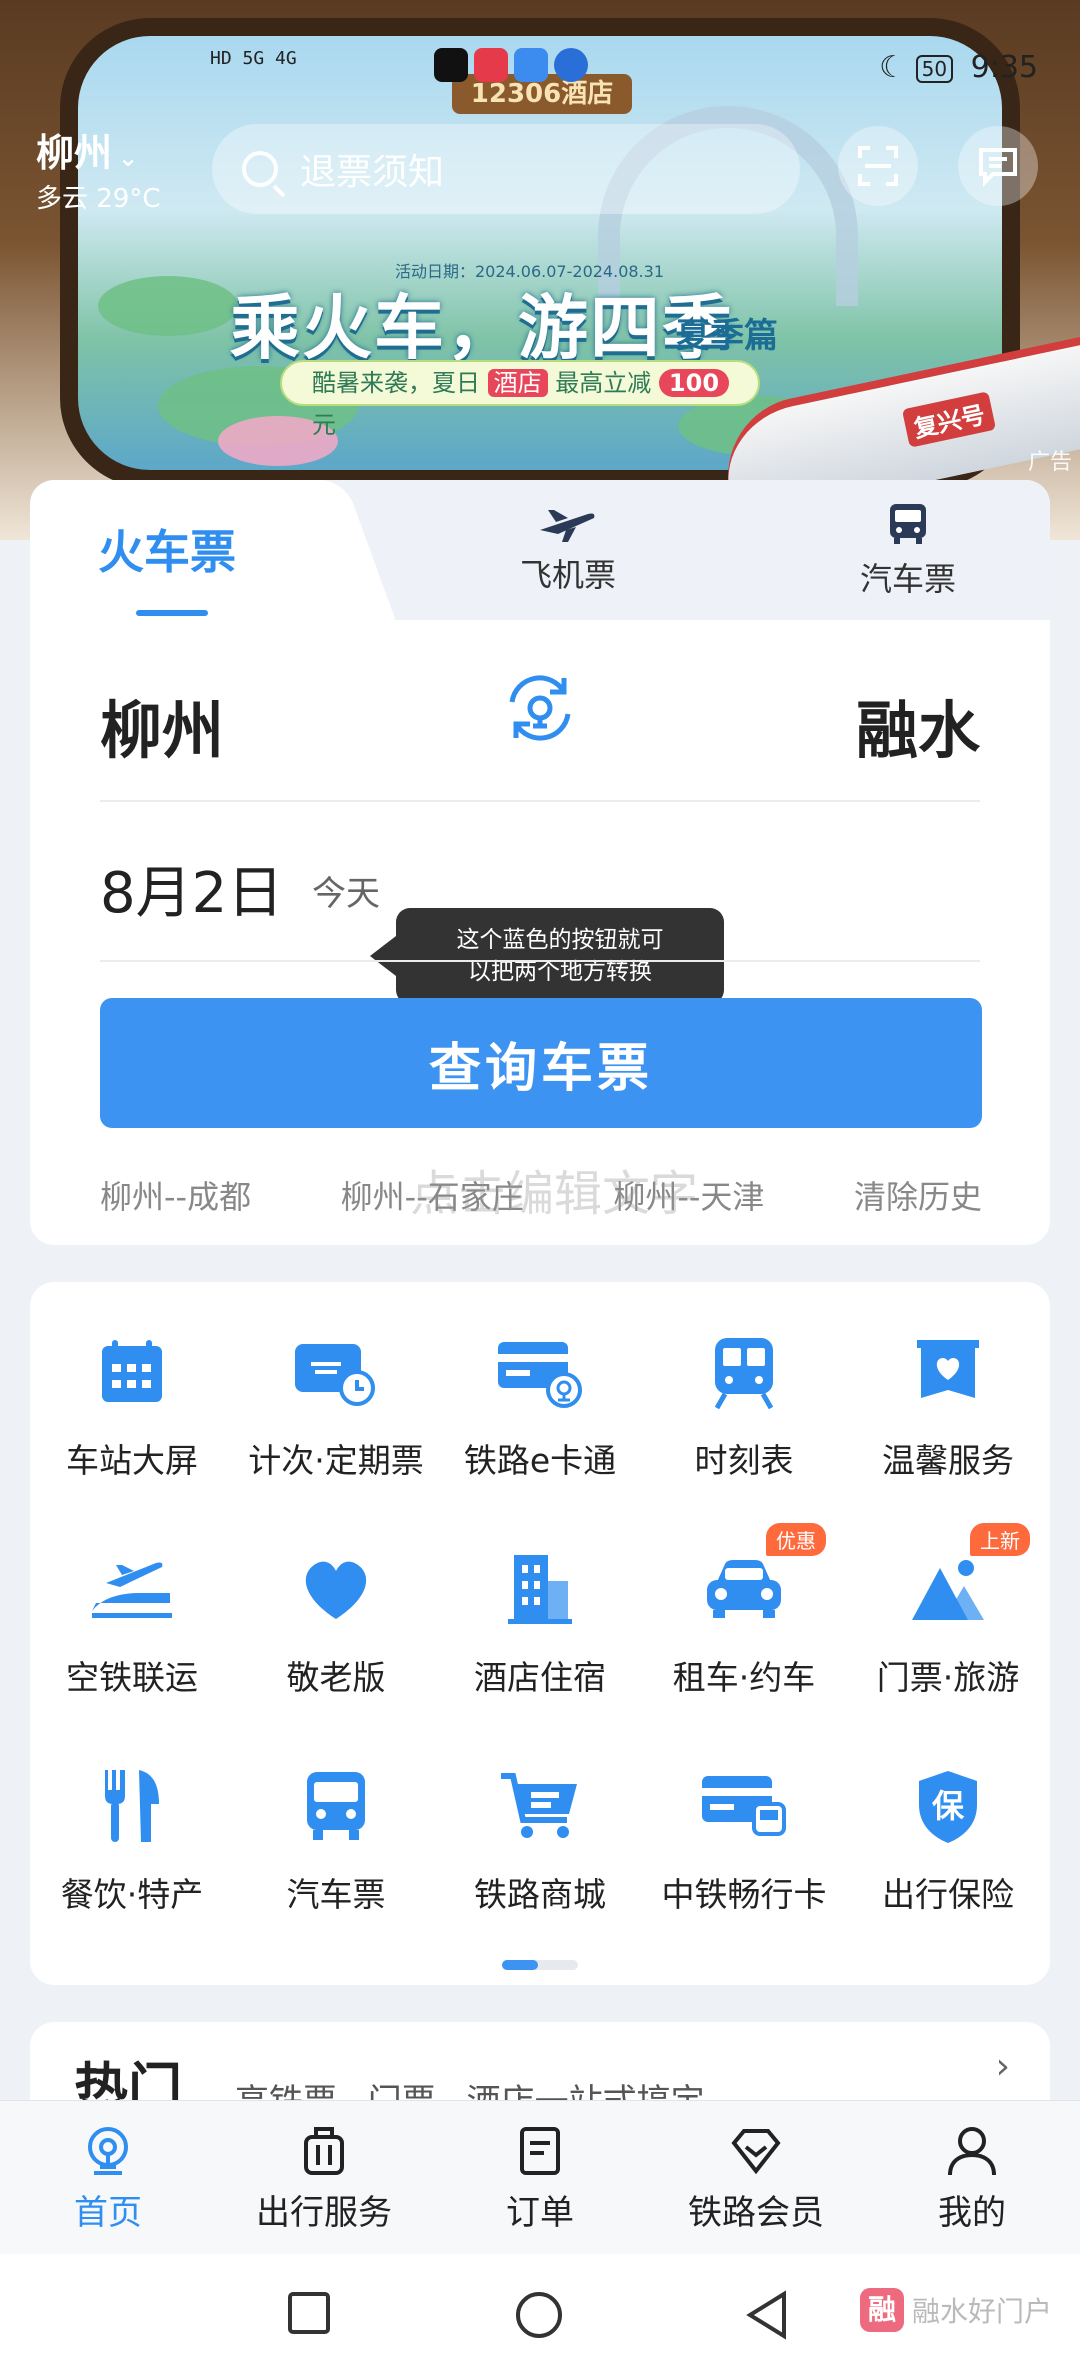 The height and width of the screenshot is (2376, 1080). What do you see at coordinates (908, 550) in the screenshot?
I see `tab-bus: 汽车票` at bounding box center [908, 550].